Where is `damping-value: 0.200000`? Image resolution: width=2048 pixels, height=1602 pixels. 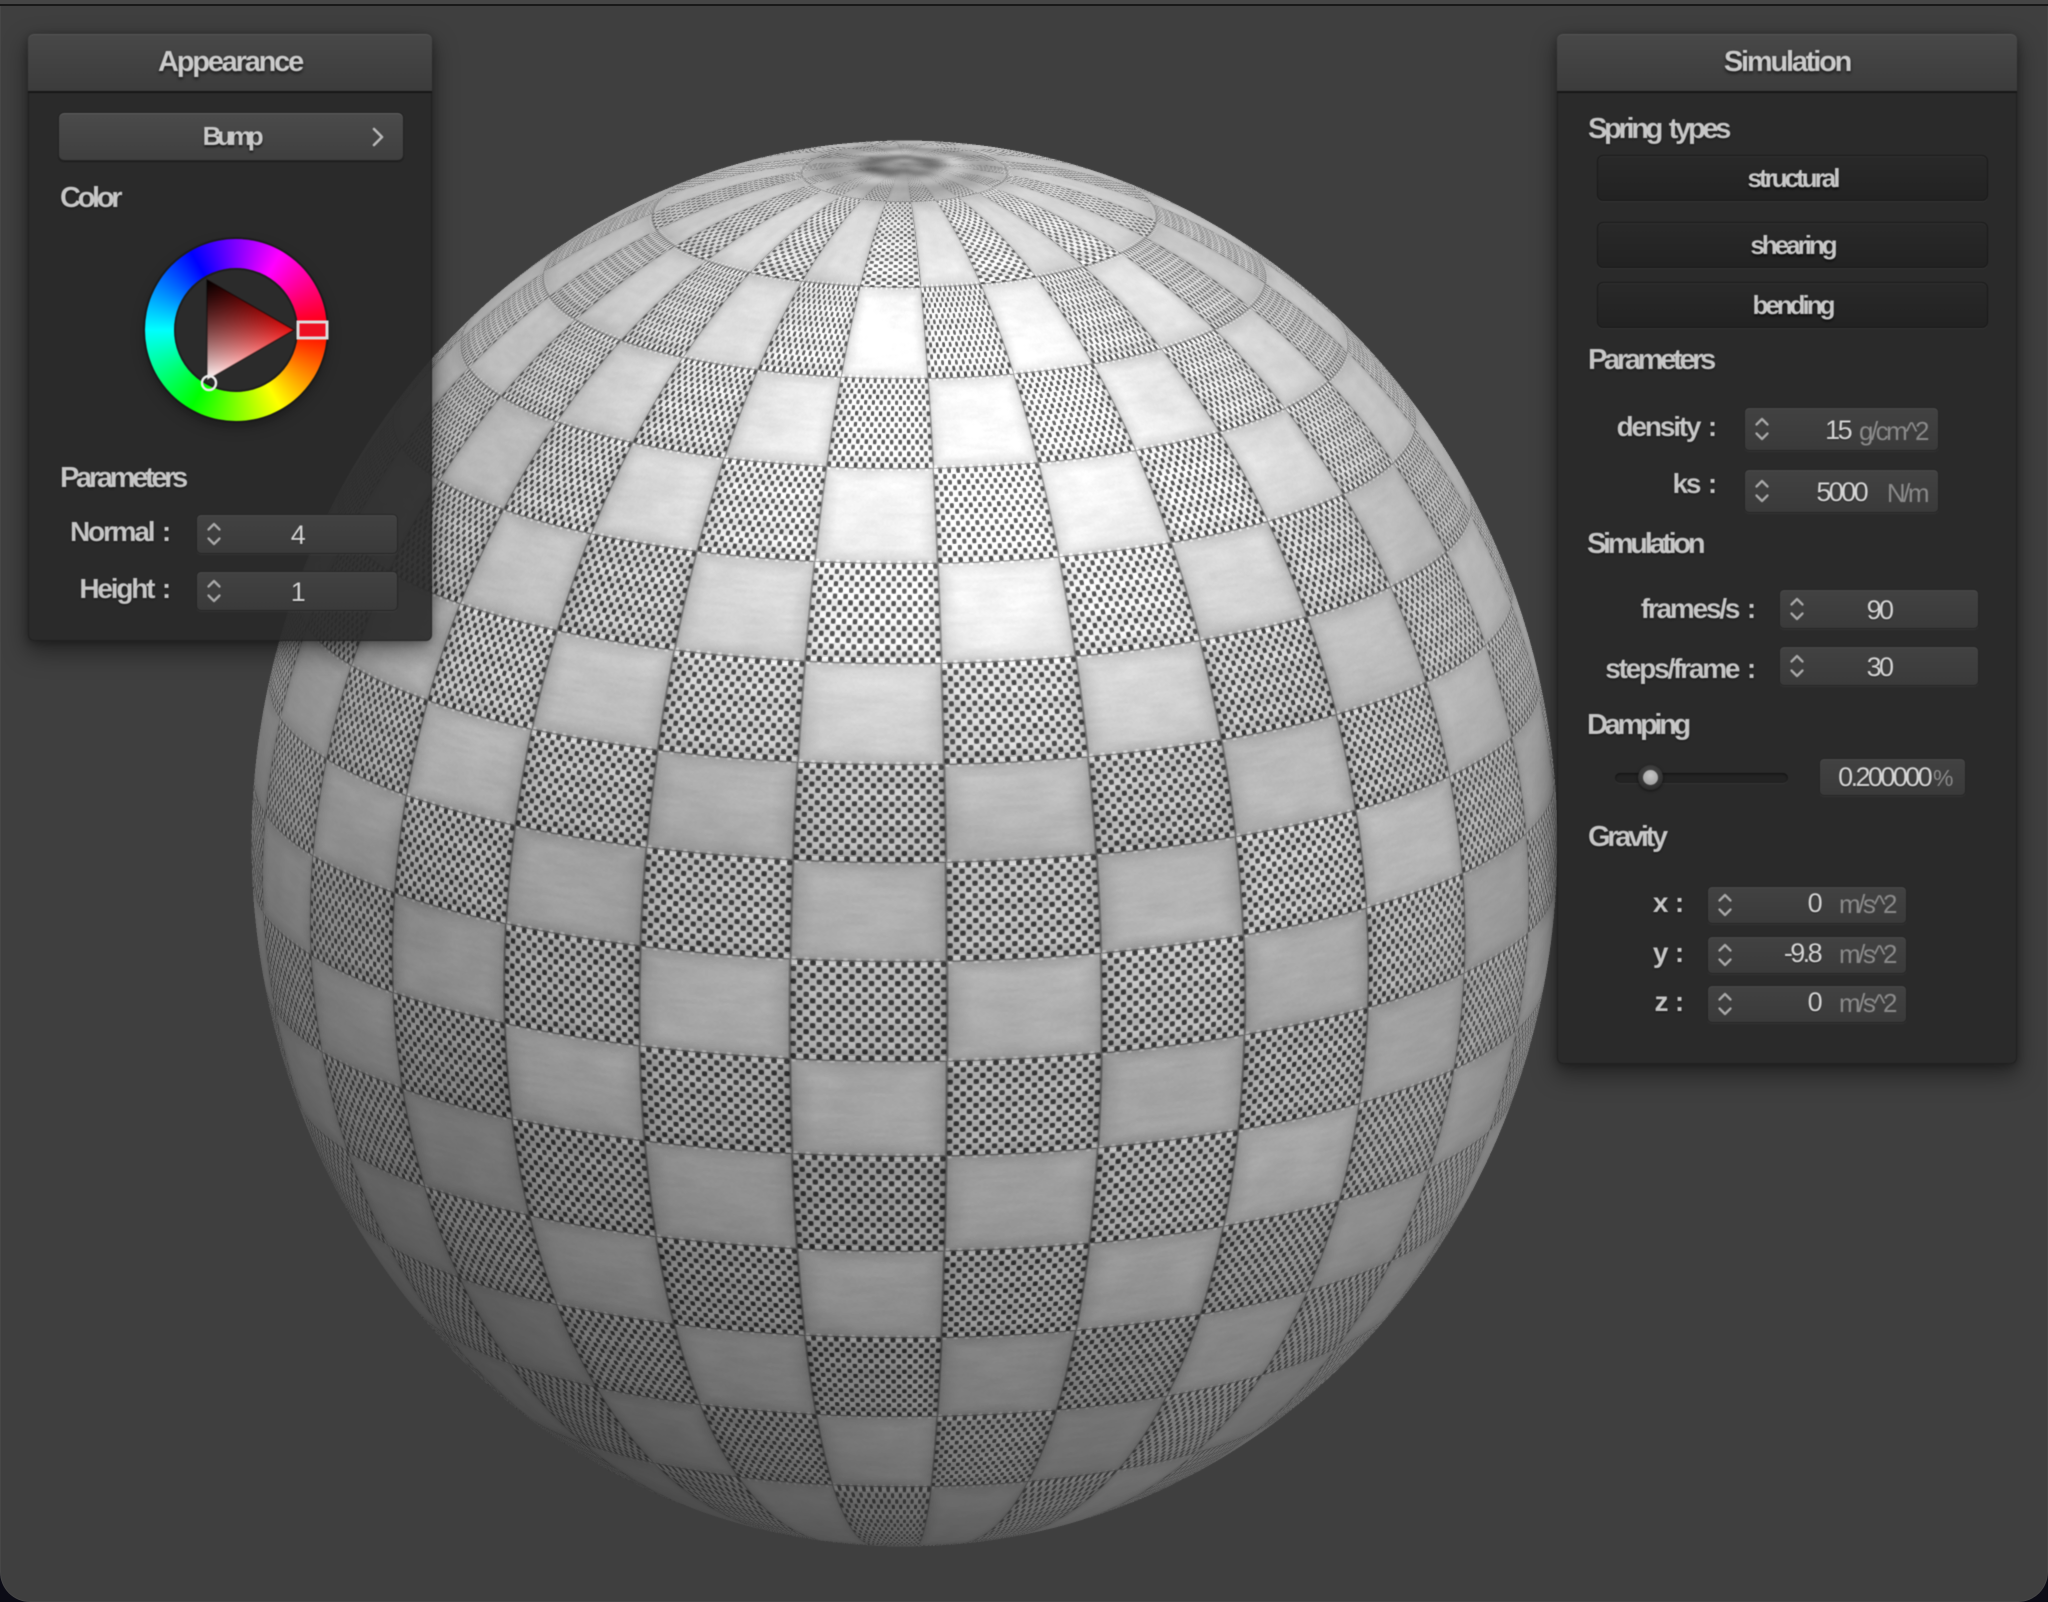 damping-value: 0.200000 is located at coordinates (1885, 777).